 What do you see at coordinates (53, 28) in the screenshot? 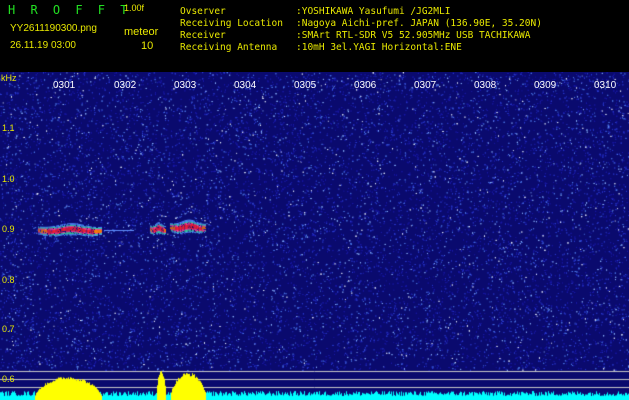
I see `filename-label: YY2611190300.png` at bounding box center [53, 28].